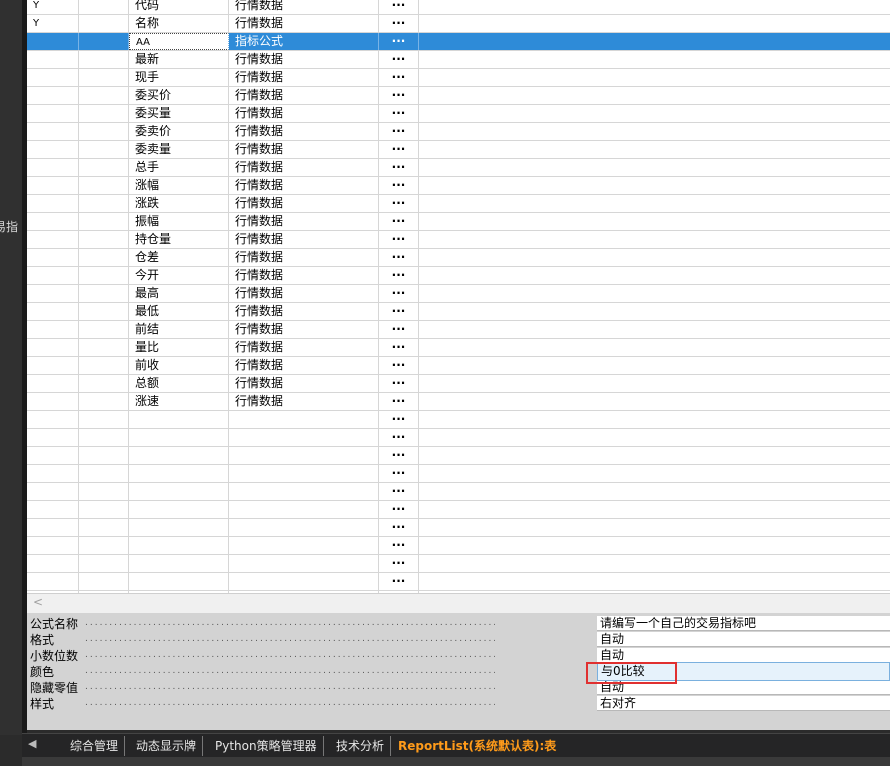 The width and height of the screenshot is (890, 766). I want to click on table-row: AA 指标公式 ···, so click(458, 42).